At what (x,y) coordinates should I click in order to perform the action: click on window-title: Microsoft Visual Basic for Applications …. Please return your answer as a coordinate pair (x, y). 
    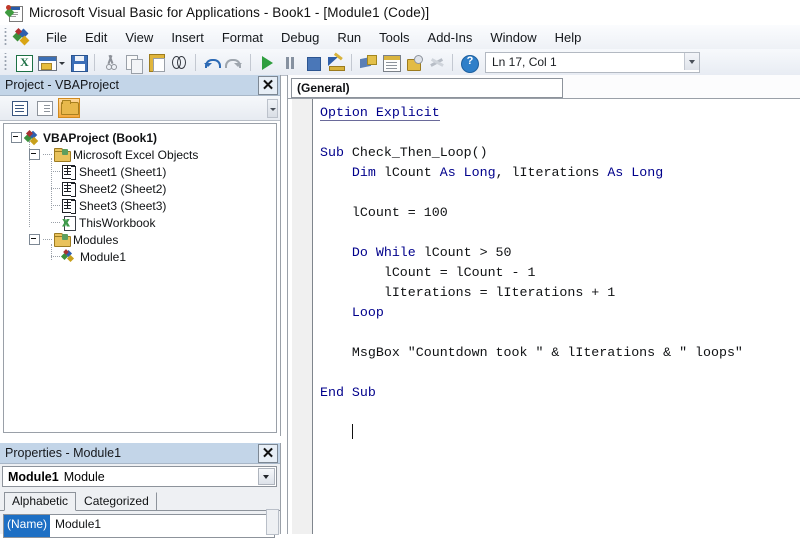
    Looking at the image, I should click on (229, 12).